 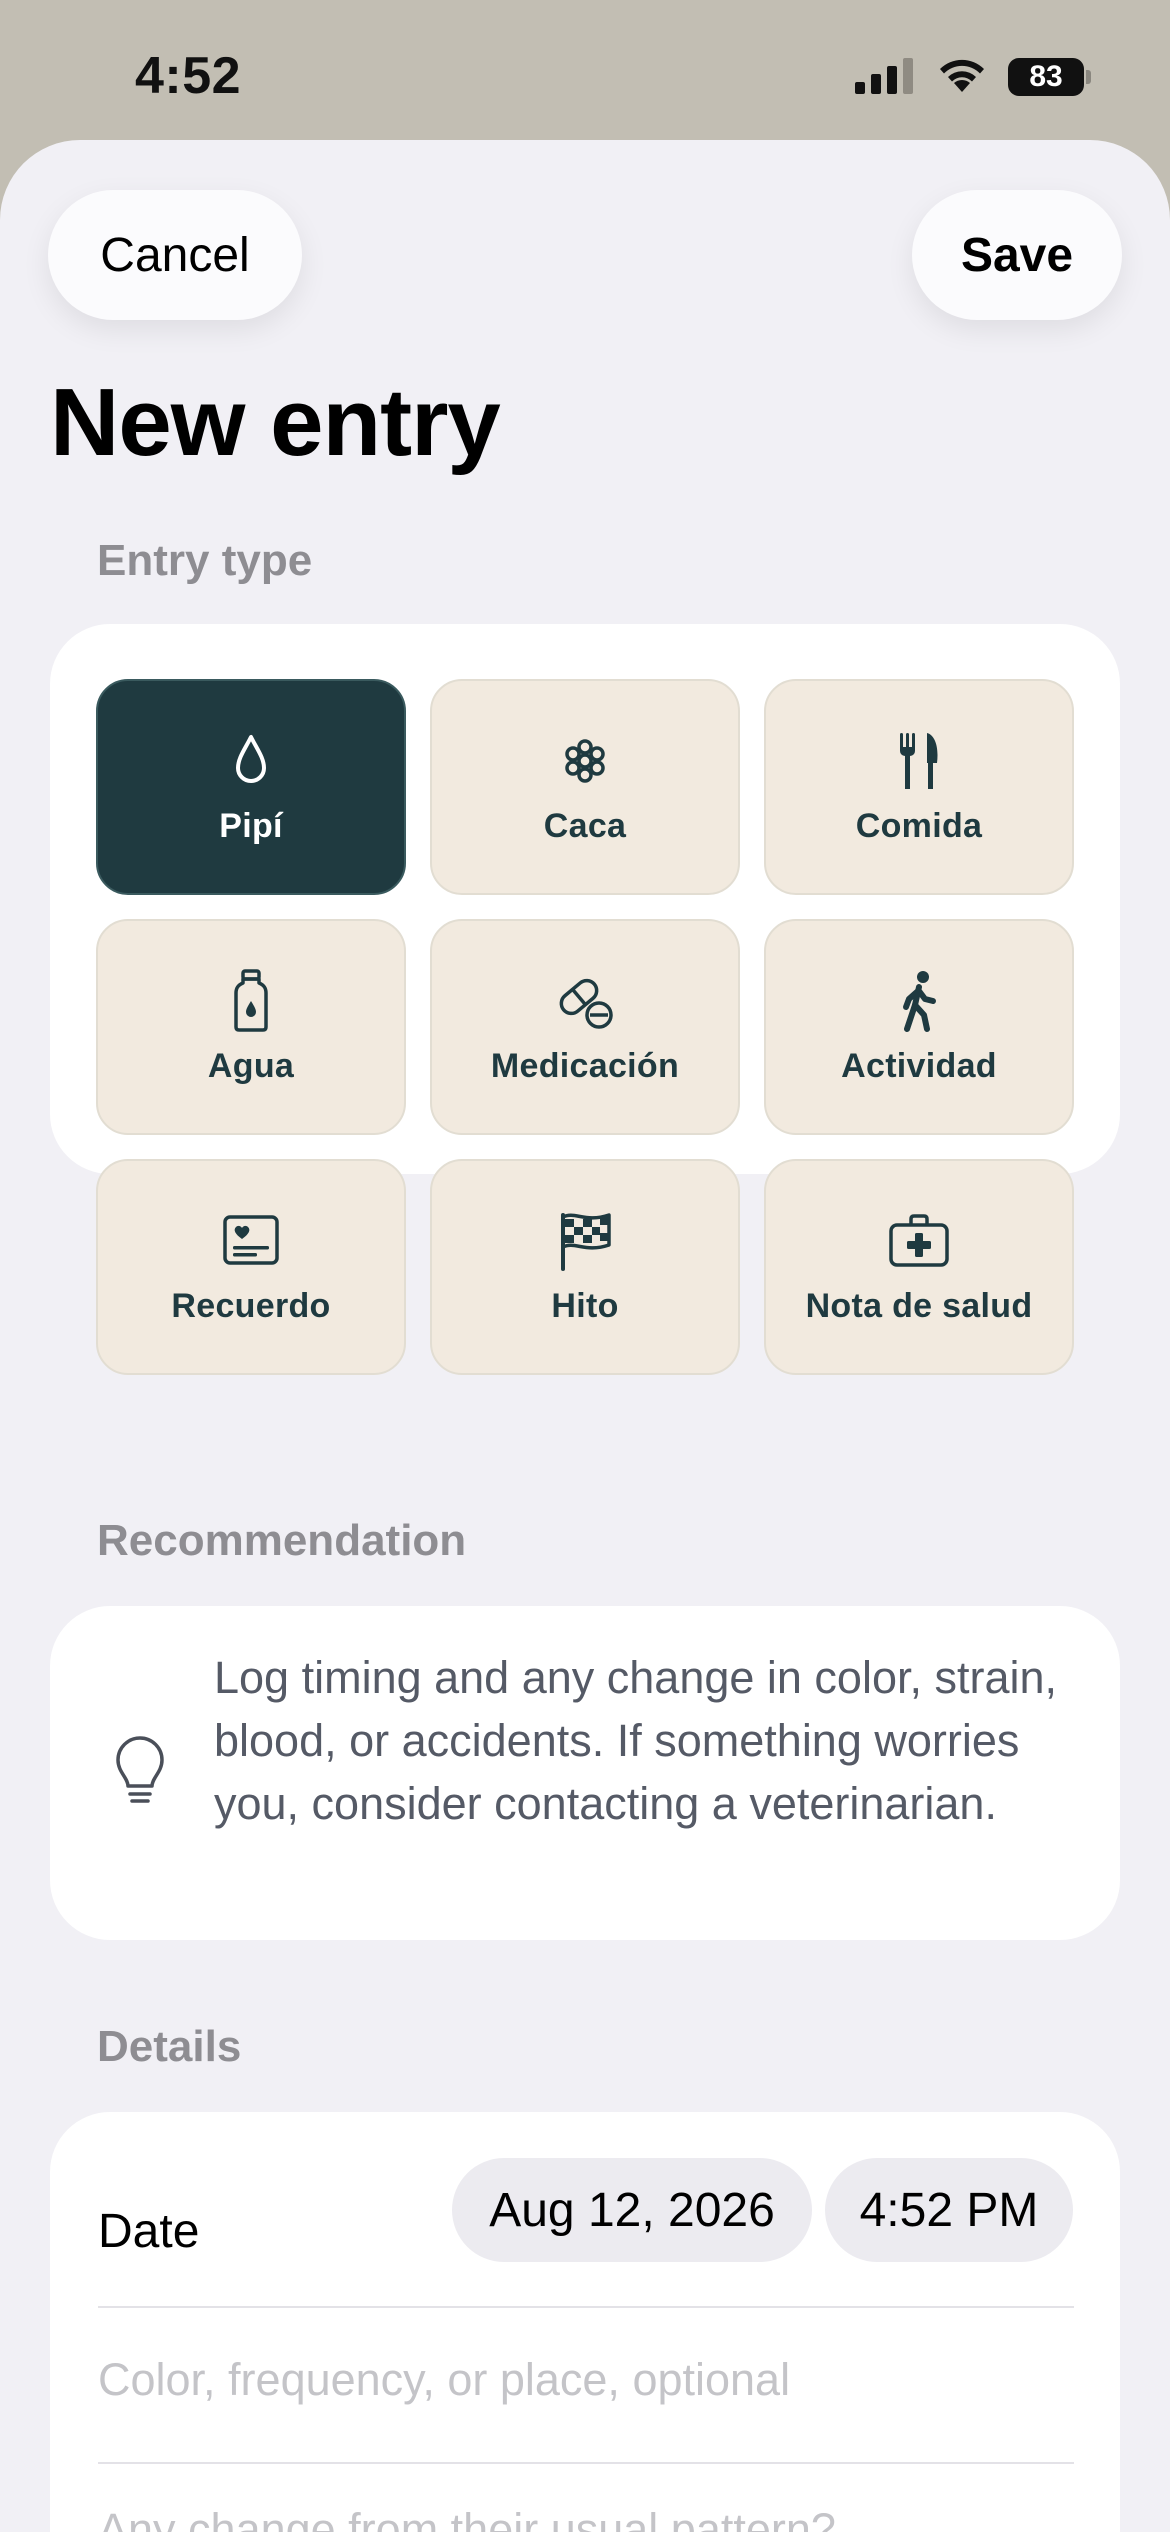 I want to click on battery-icon: 83, so click(x=1049, y=77).